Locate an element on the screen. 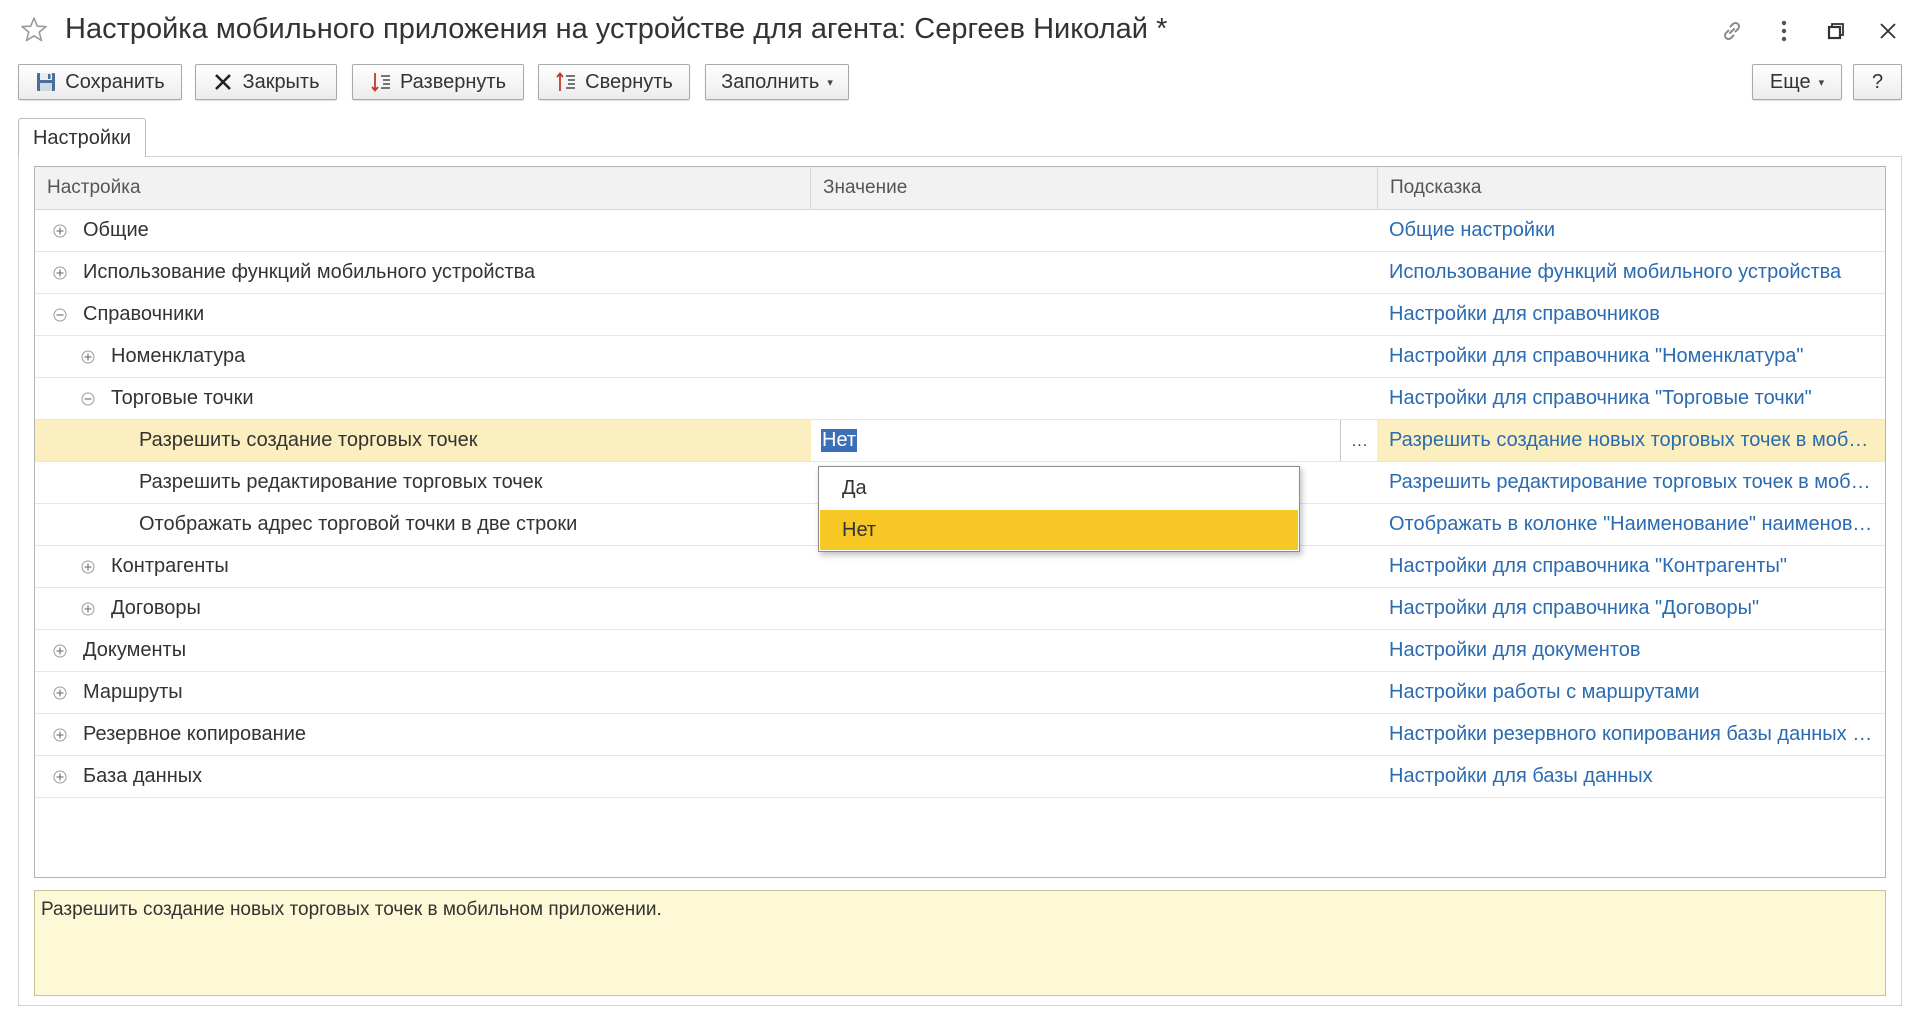  dropdown-option-yes-label: Да is located at coordinates (854, 487).